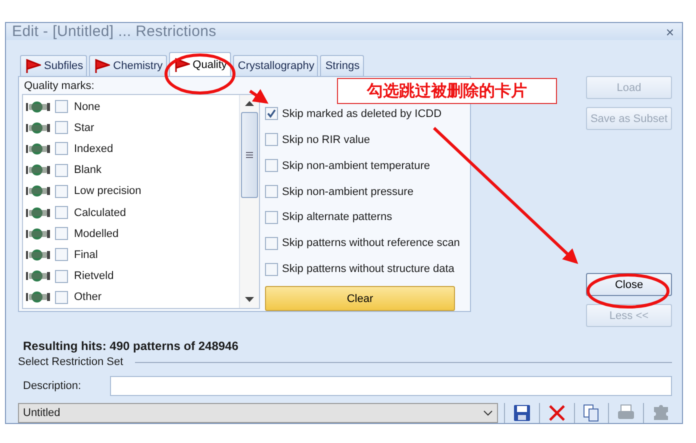 The width and height of the screenshot is (696, 443). What do you see at coordinates (368, 269) in the screenshot?
I see `option-label: Skip patterns without structure data` at bounding box center [368, 269].